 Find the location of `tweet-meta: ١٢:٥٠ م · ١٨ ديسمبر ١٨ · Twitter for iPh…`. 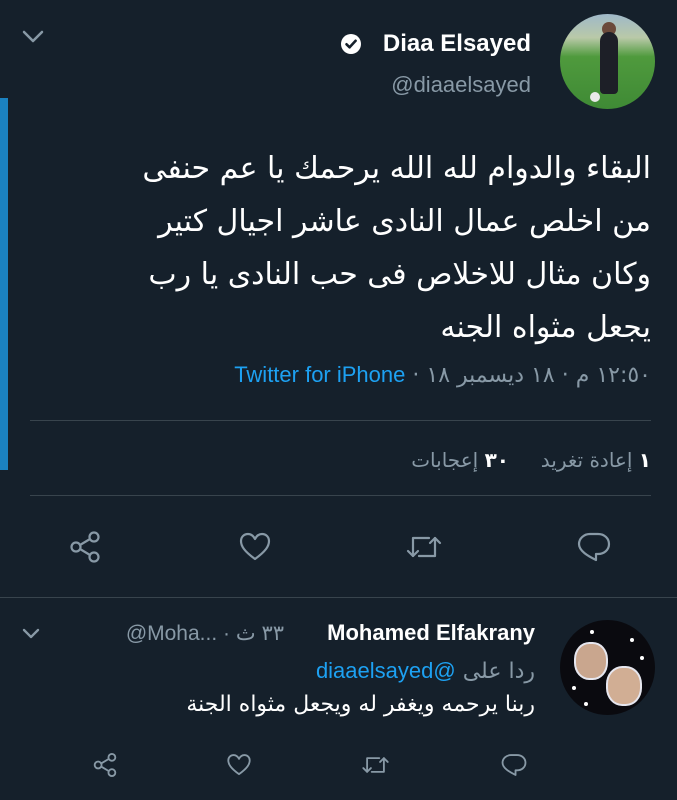

tweet-meta: ١٢:٥٠ م · ١٨ ديسمبر ١٨ · Twitter for iPh… is located at coordinates (442, 375).